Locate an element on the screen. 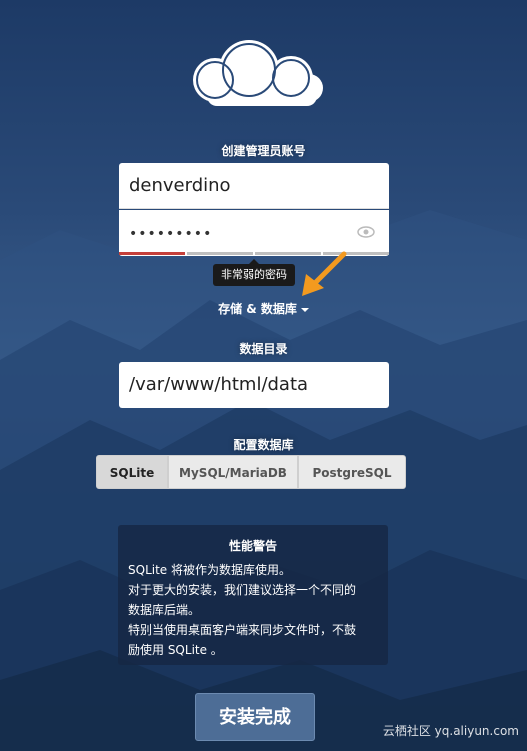  cloud-logo-icon is located at coordinates (258, 73).